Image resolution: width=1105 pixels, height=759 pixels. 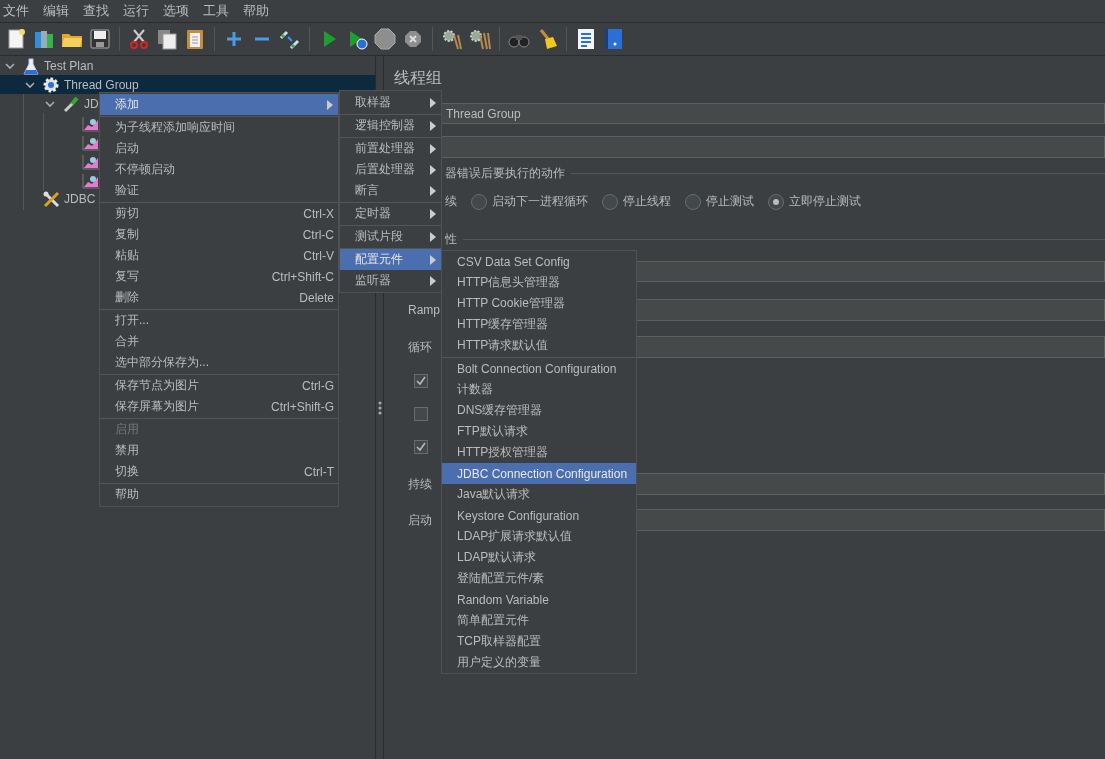 I want to click on radio-label: 立即停止测试, so click(x=825, y=201).